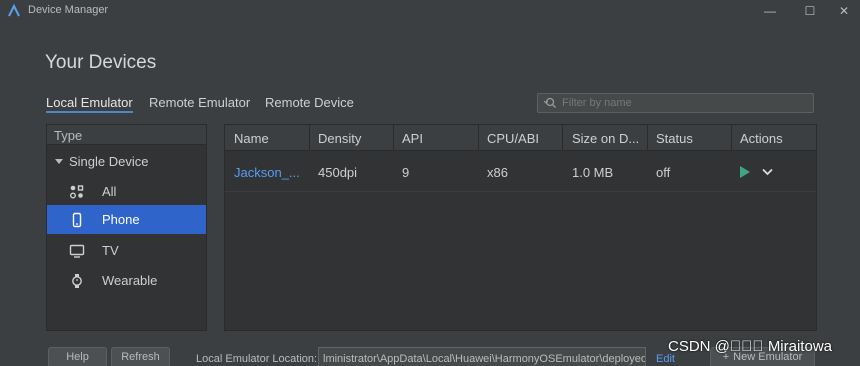 Image resolution: width=860 pixels, height=366 pixels. I want to click on minimize-button: —, so click(770, 11).